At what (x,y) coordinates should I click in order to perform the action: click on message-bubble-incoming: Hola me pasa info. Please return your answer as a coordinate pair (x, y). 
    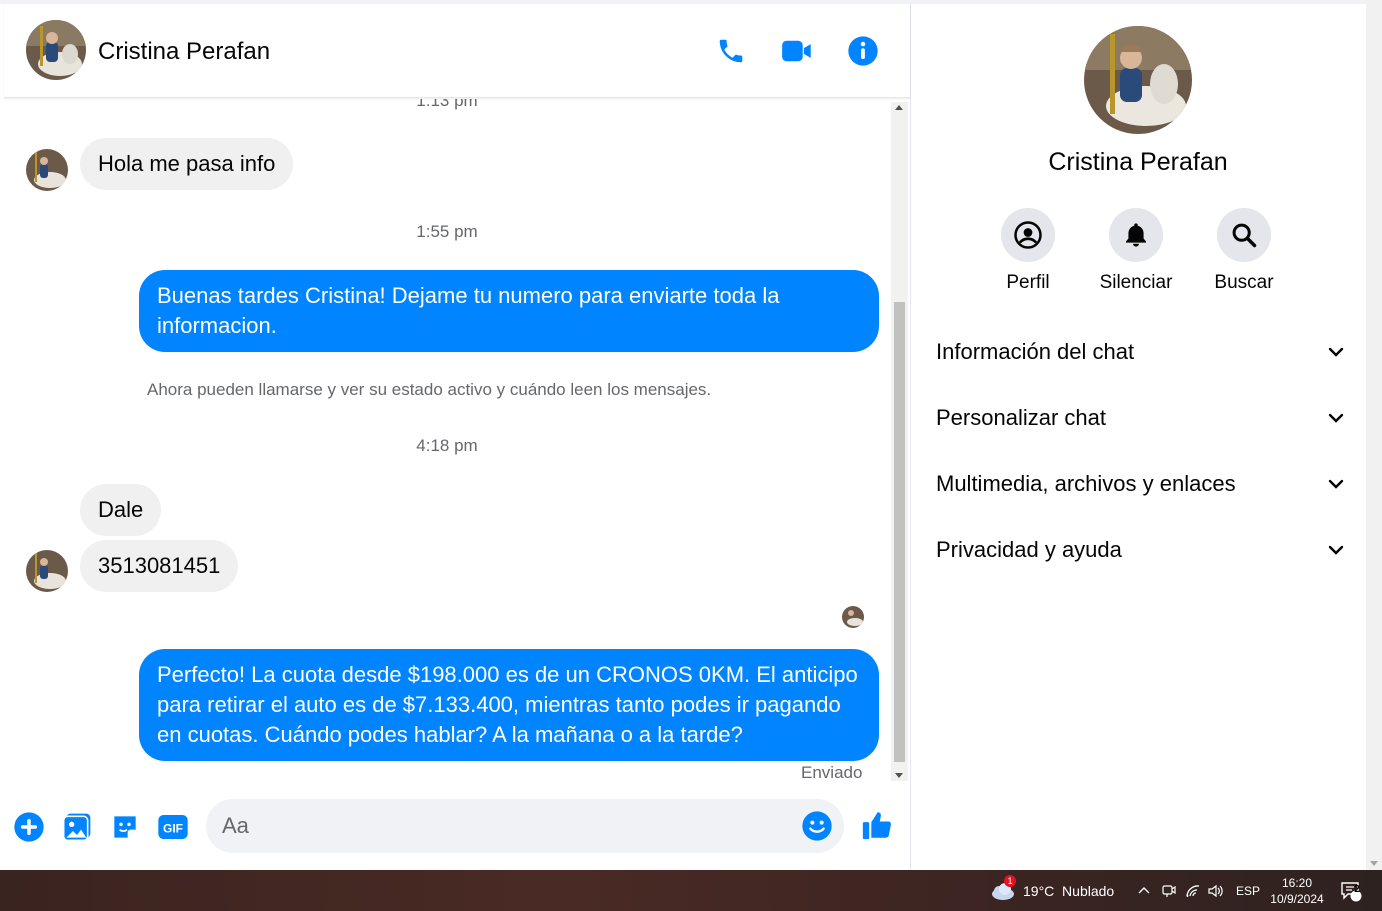
    Looking at the image, I should click on (187, 164).